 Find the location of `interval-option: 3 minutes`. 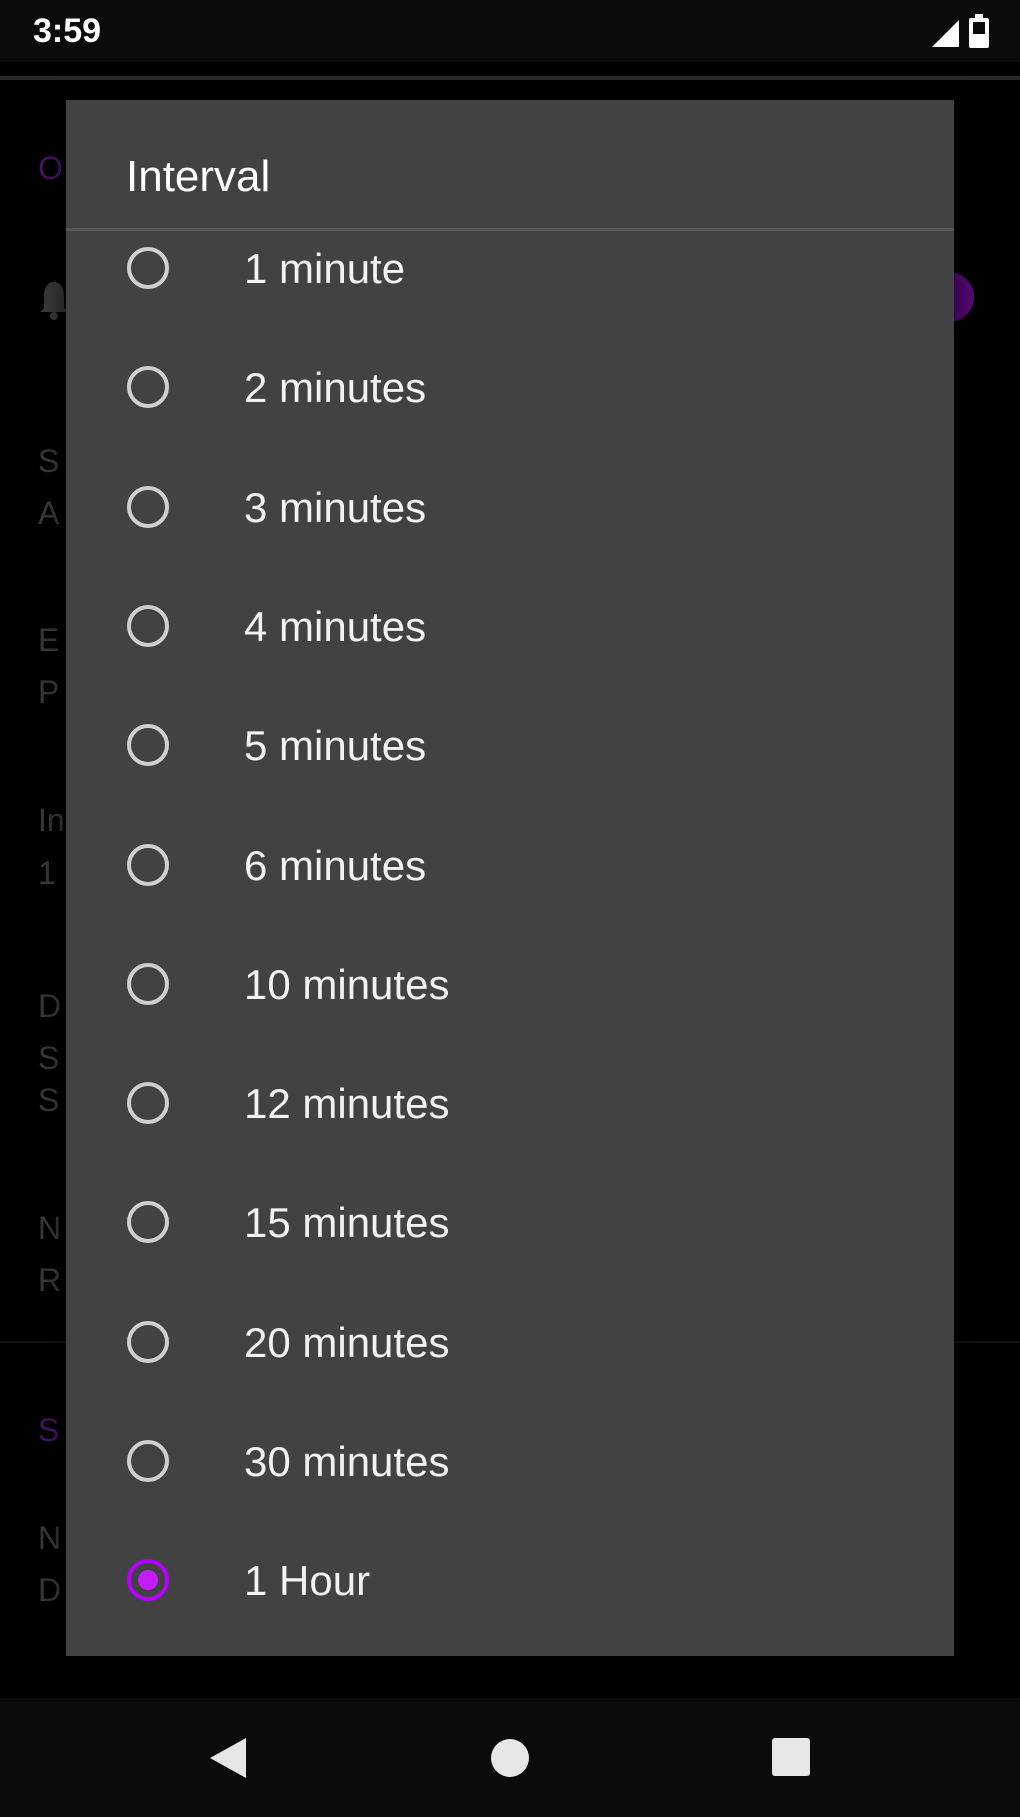

interval-option: 3 minutes is located at coordinates (510, 513).